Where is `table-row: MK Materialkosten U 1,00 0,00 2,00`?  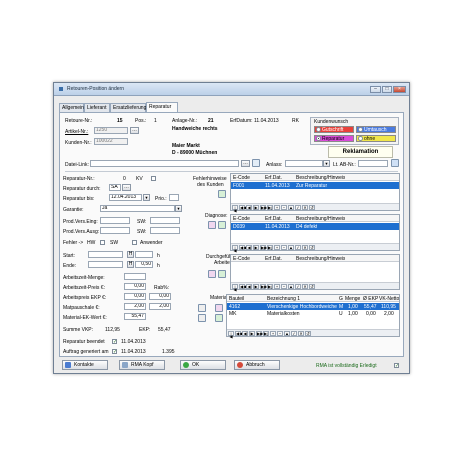
table-row: MK Materialkosten U 1,00 0,00 2,00 is located at coordinates (313, 313).